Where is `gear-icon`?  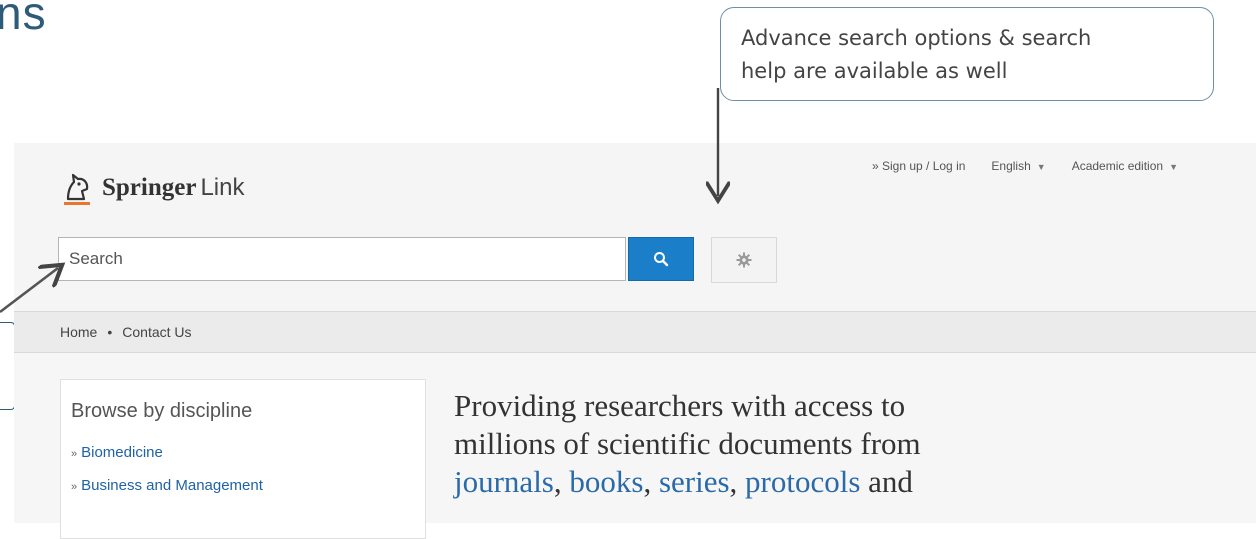 gear-icon is located at coordinates (744, 260).